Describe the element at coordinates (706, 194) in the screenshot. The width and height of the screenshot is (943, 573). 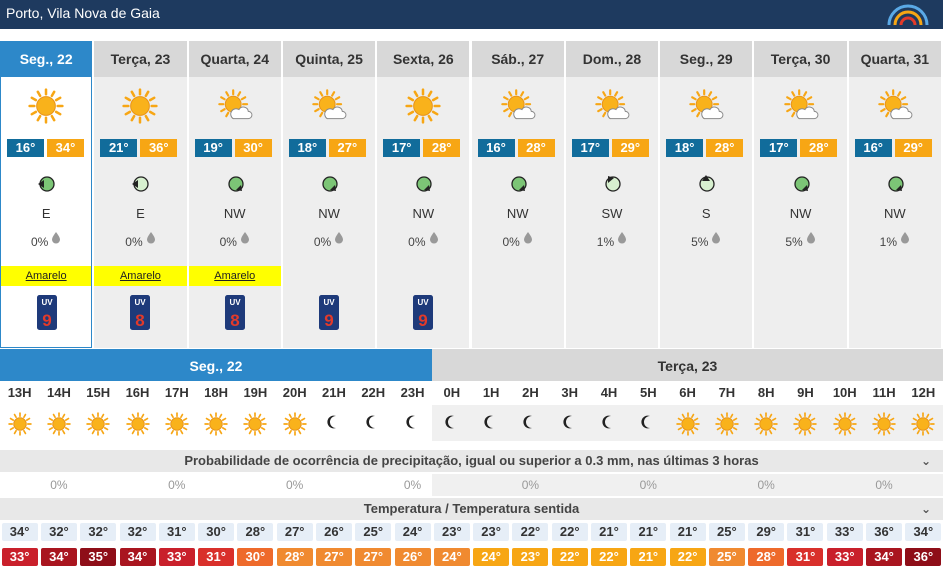
I see `day-column: Seg., 29 18° 28° S 5%` at that location.